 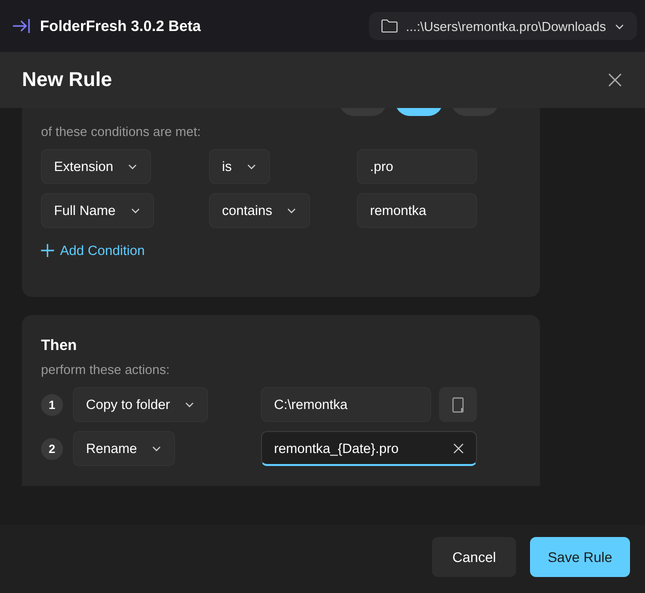 What do you see at coordinates (239, 166) in the screenshot?
I see `operator-dropdown: is` at bounding box center [239, 166].